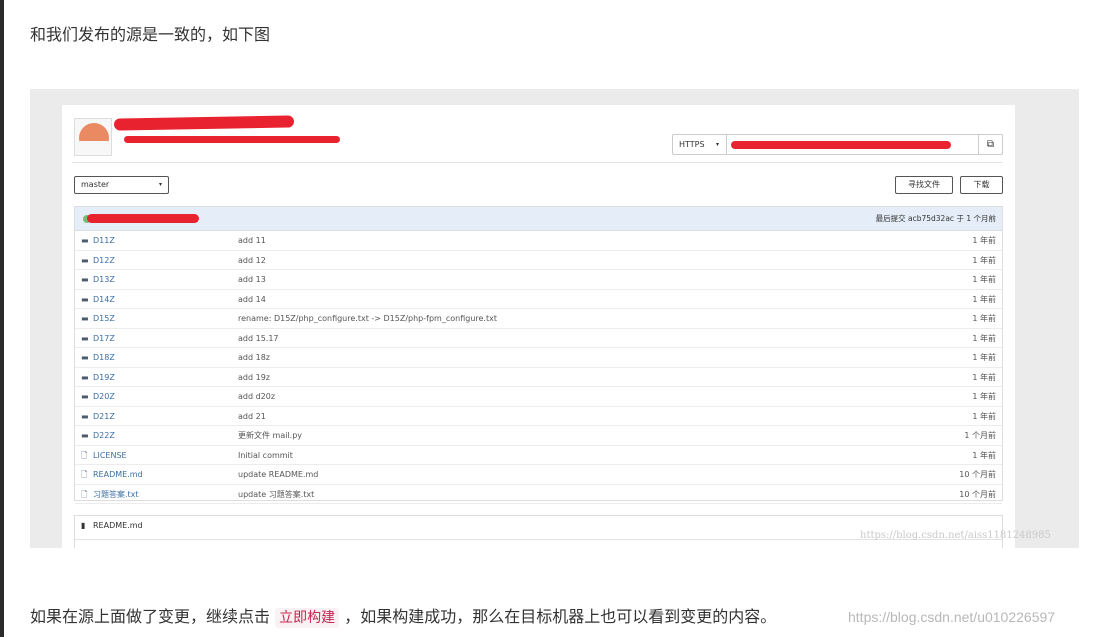  I want to click on file-row: ▬ D18Z add 18z 1 年前, so click(538, 358).